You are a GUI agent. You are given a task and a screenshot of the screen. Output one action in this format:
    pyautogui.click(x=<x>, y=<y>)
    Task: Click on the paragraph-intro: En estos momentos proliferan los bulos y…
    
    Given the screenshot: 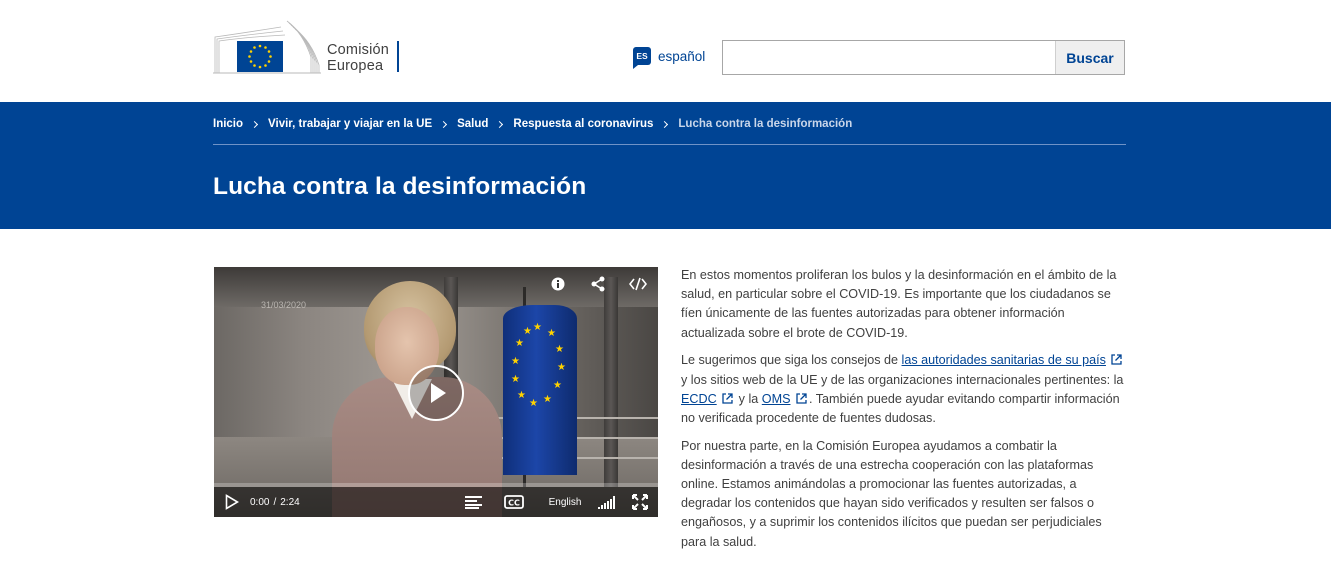 What is the action you would take?
    pyautogui.click(x=899, y=304)
    